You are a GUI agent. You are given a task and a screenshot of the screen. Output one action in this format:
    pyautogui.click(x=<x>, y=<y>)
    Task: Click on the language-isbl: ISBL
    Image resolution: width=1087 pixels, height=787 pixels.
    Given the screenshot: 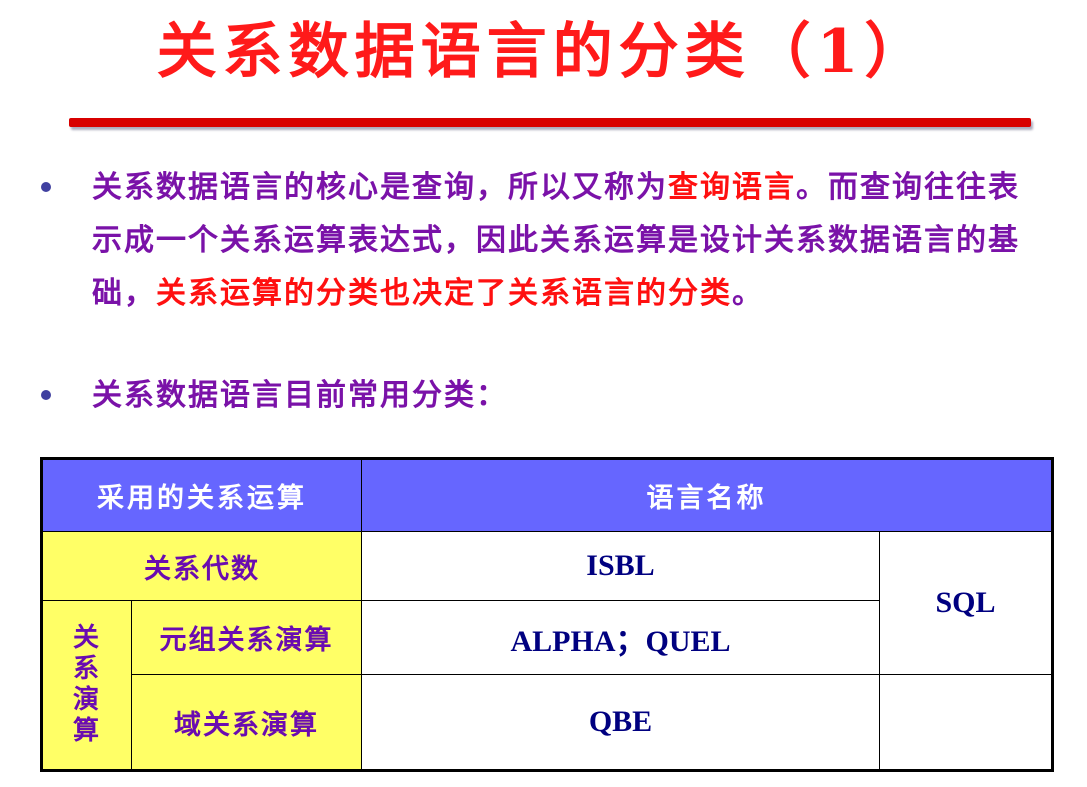 What is the action you would take?
    pyautogui.click(x=620, y=566)
    